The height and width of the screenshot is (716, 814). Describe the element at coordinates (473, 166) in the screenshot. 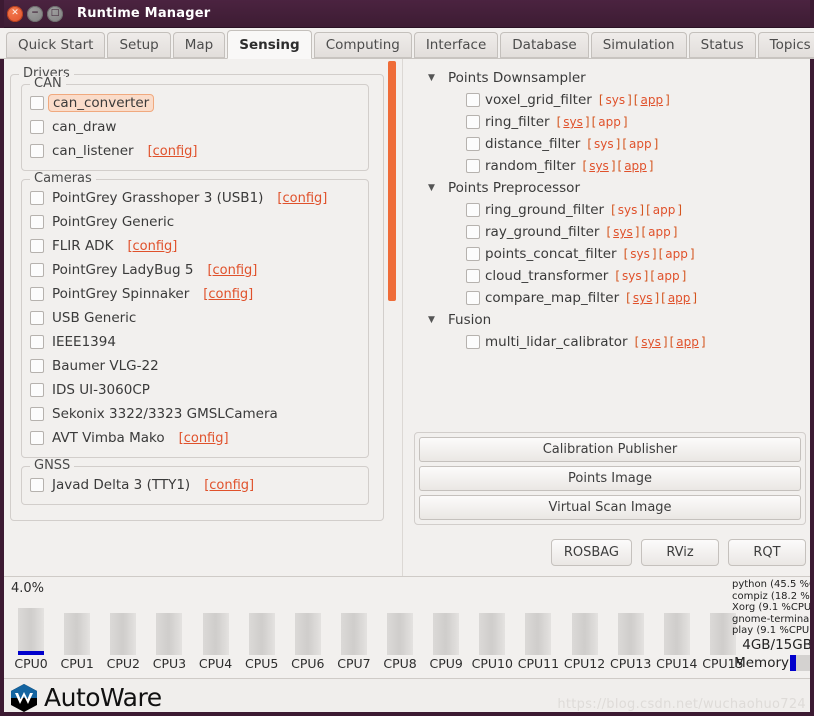

I see `checkbox-random_filter` at that location.